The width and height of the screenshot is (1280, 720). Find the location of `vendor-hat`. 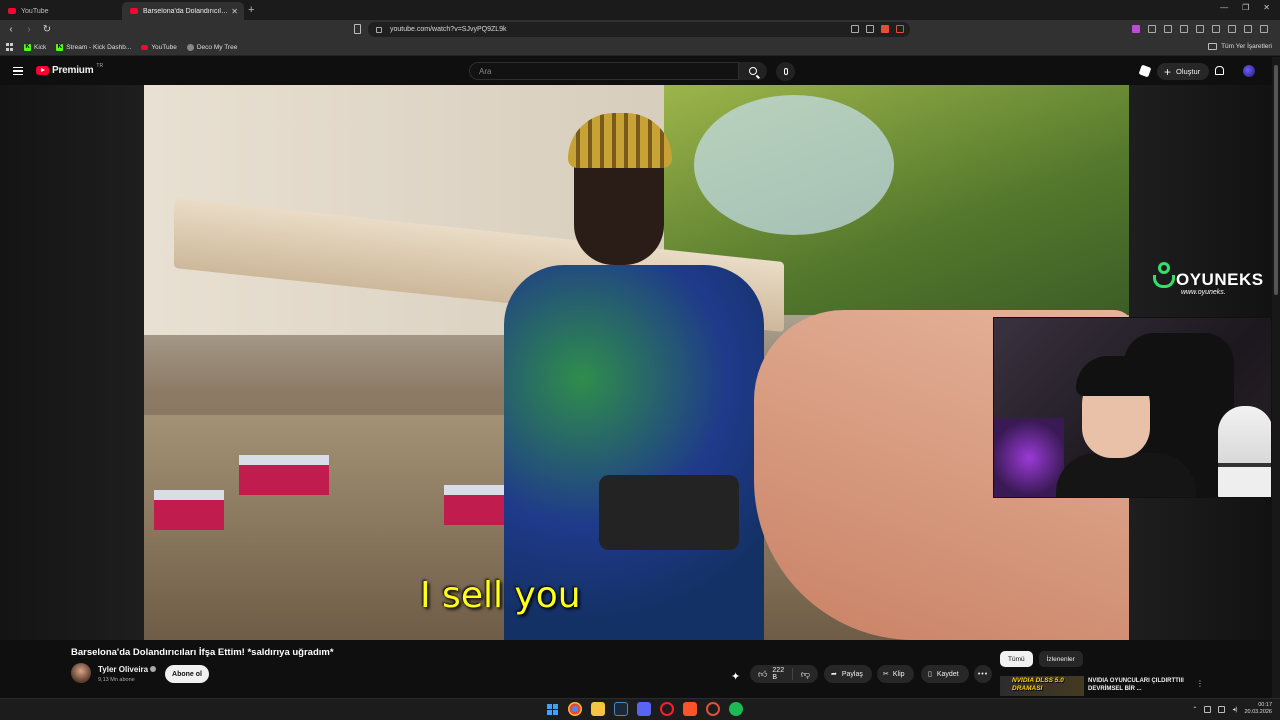

vendor-hat is located at coordinates (620, 140).